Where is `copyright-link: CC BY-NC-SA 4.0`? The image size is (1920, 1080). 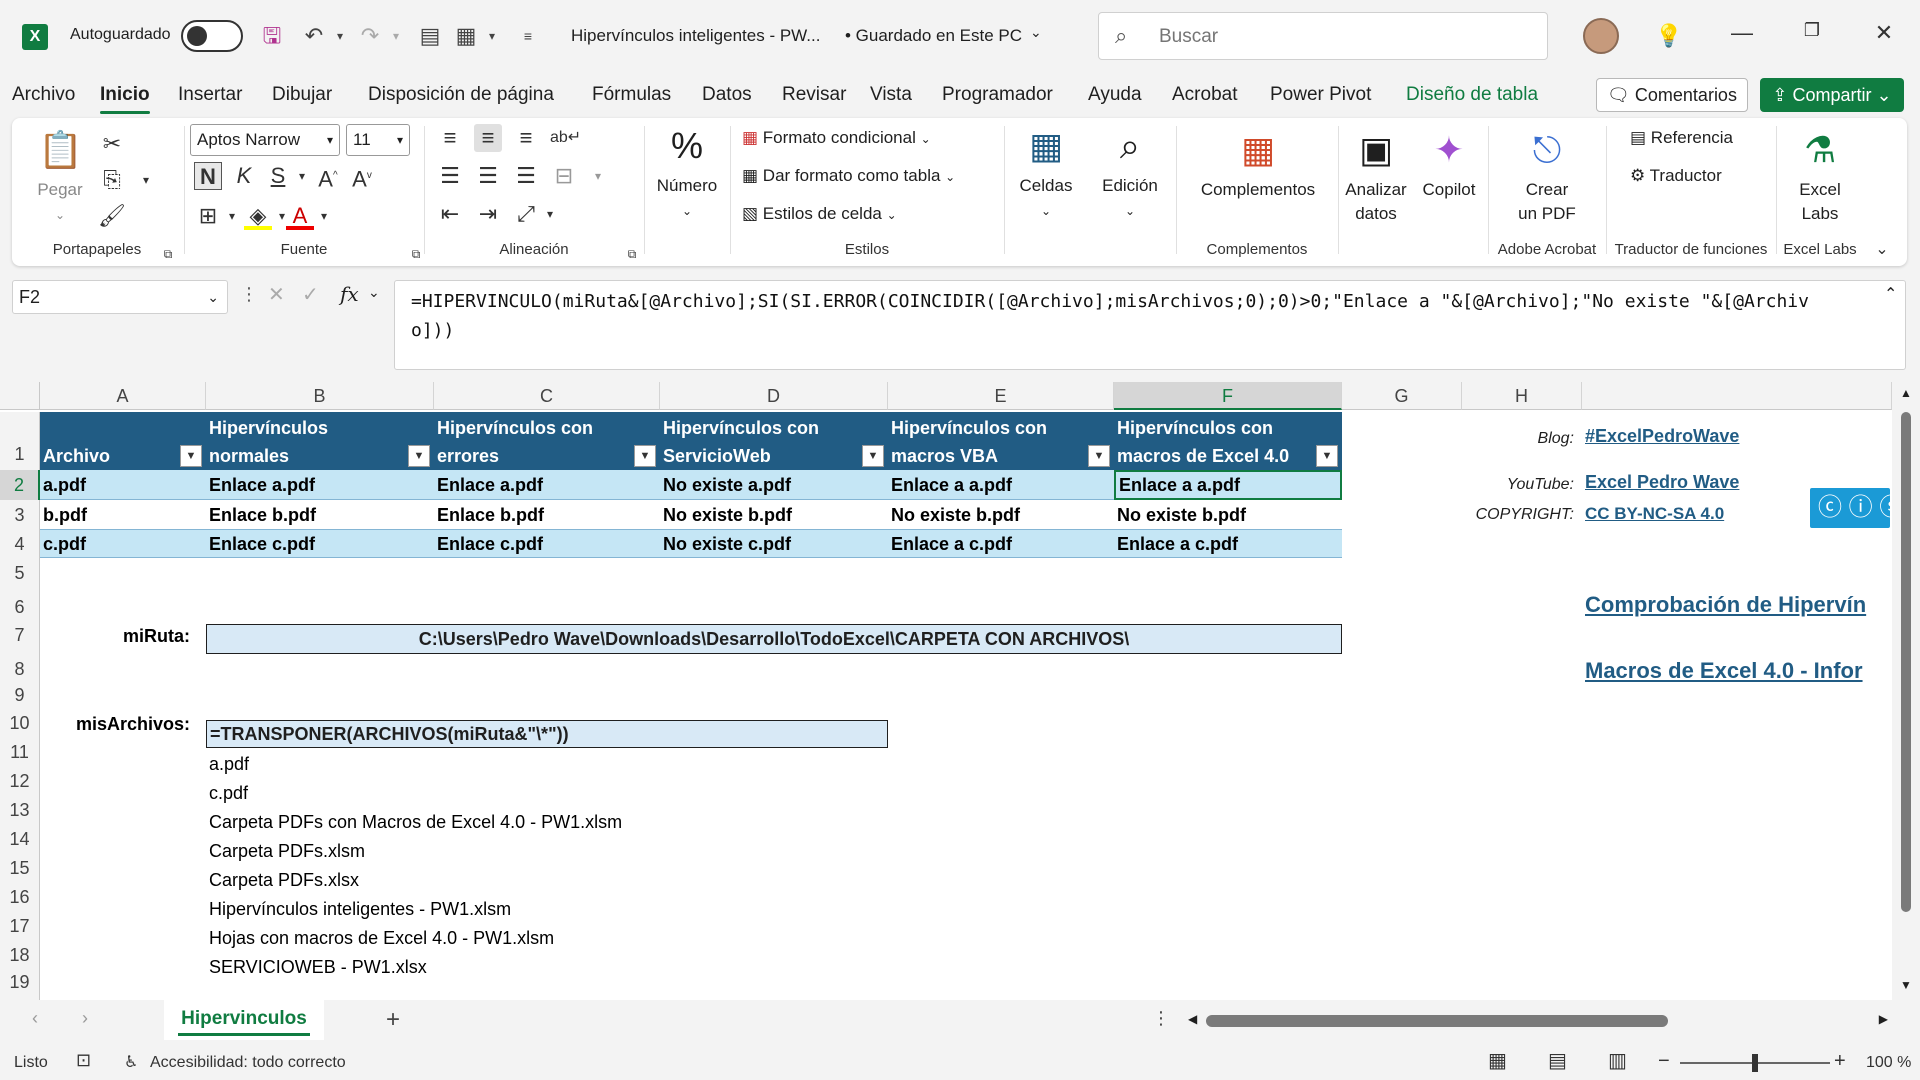
copyright-link: CC BY-NC-SA 4.0 is located at coordinates (1682, 514).